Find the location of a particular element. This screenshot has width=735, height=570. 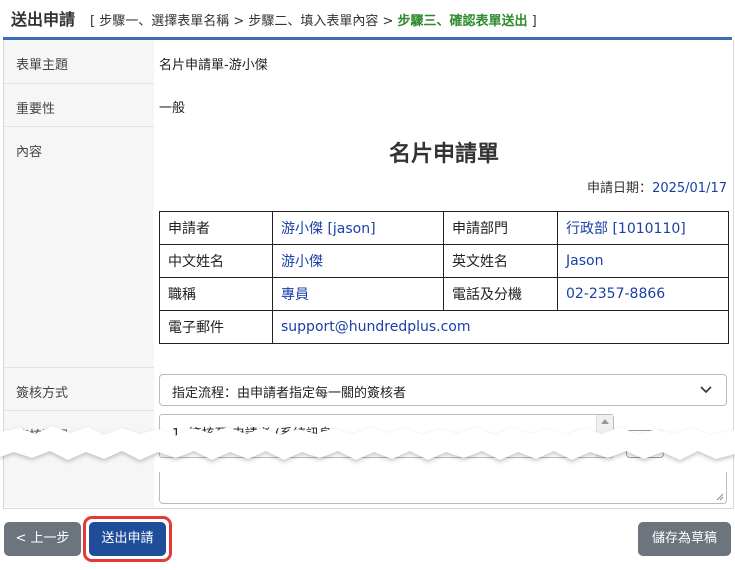

priority-value: 一般 is located at coordinates (172, 108).